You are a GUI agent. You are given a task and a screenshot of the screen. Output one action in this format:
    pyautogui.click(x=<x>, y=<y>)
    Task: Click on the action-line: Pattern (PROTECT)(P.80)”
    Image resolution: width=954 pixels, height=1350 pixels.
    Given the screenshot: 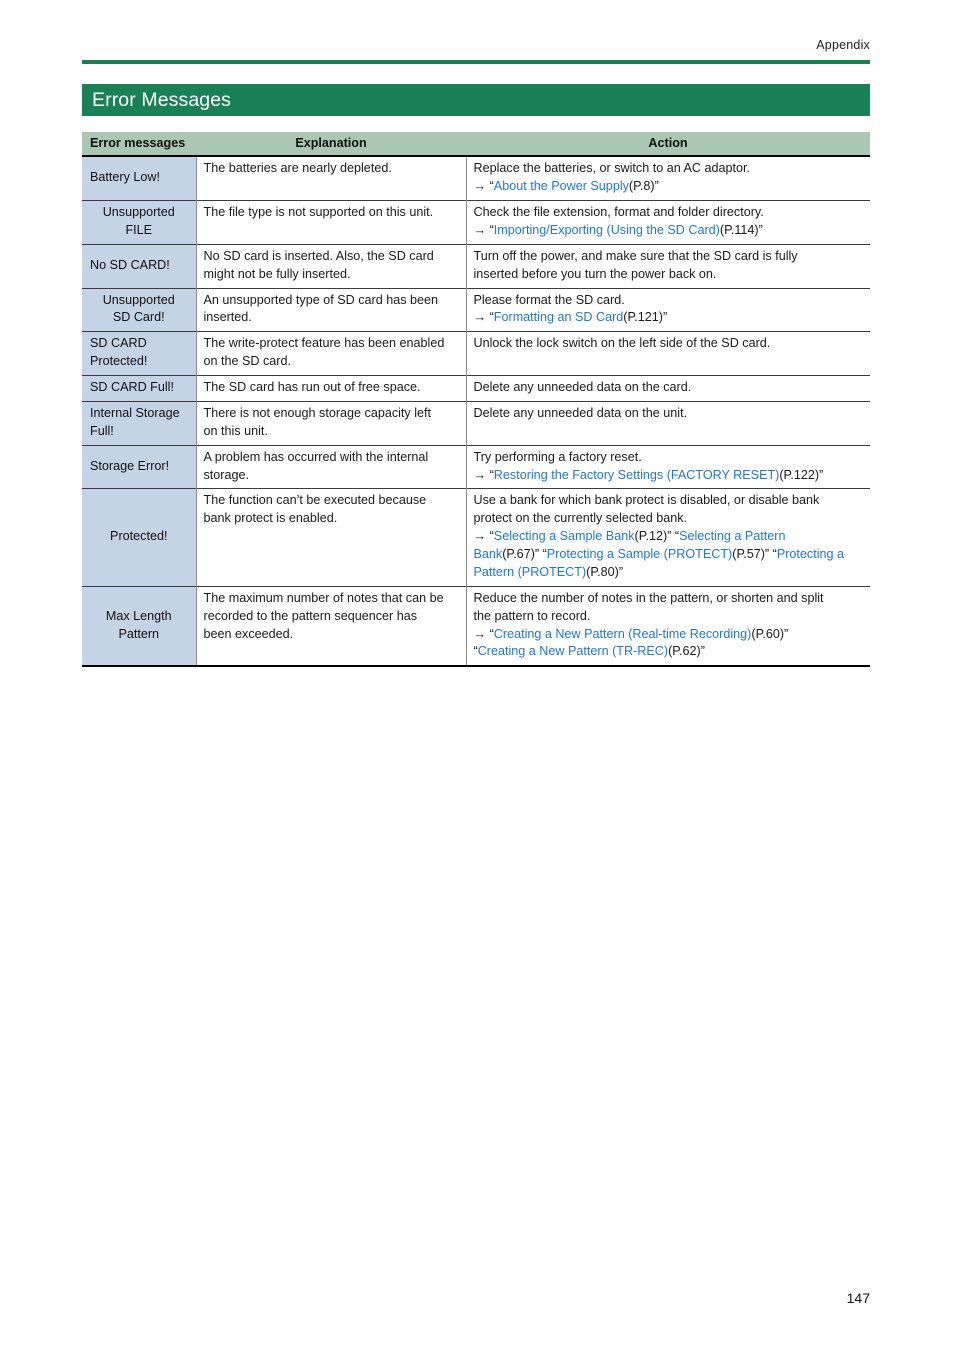 What is the action you would take?
    pyautogui.click(x=669, y=573)
    